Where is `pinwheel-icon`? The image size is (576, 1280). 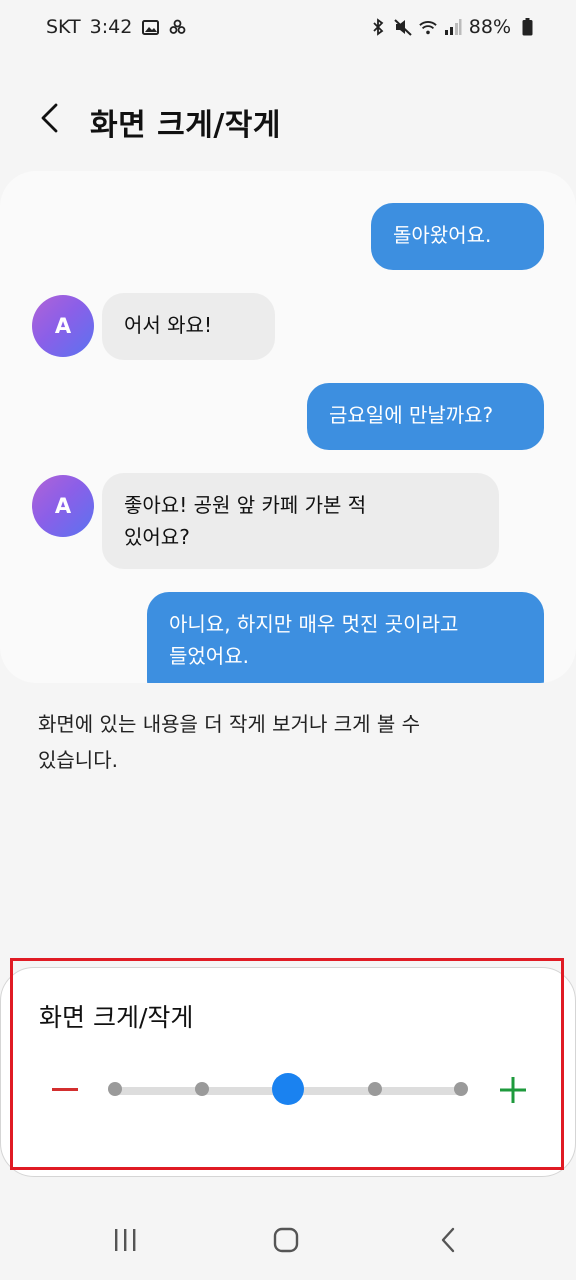 pinwheel-icon is located at coordinates (177, 27).